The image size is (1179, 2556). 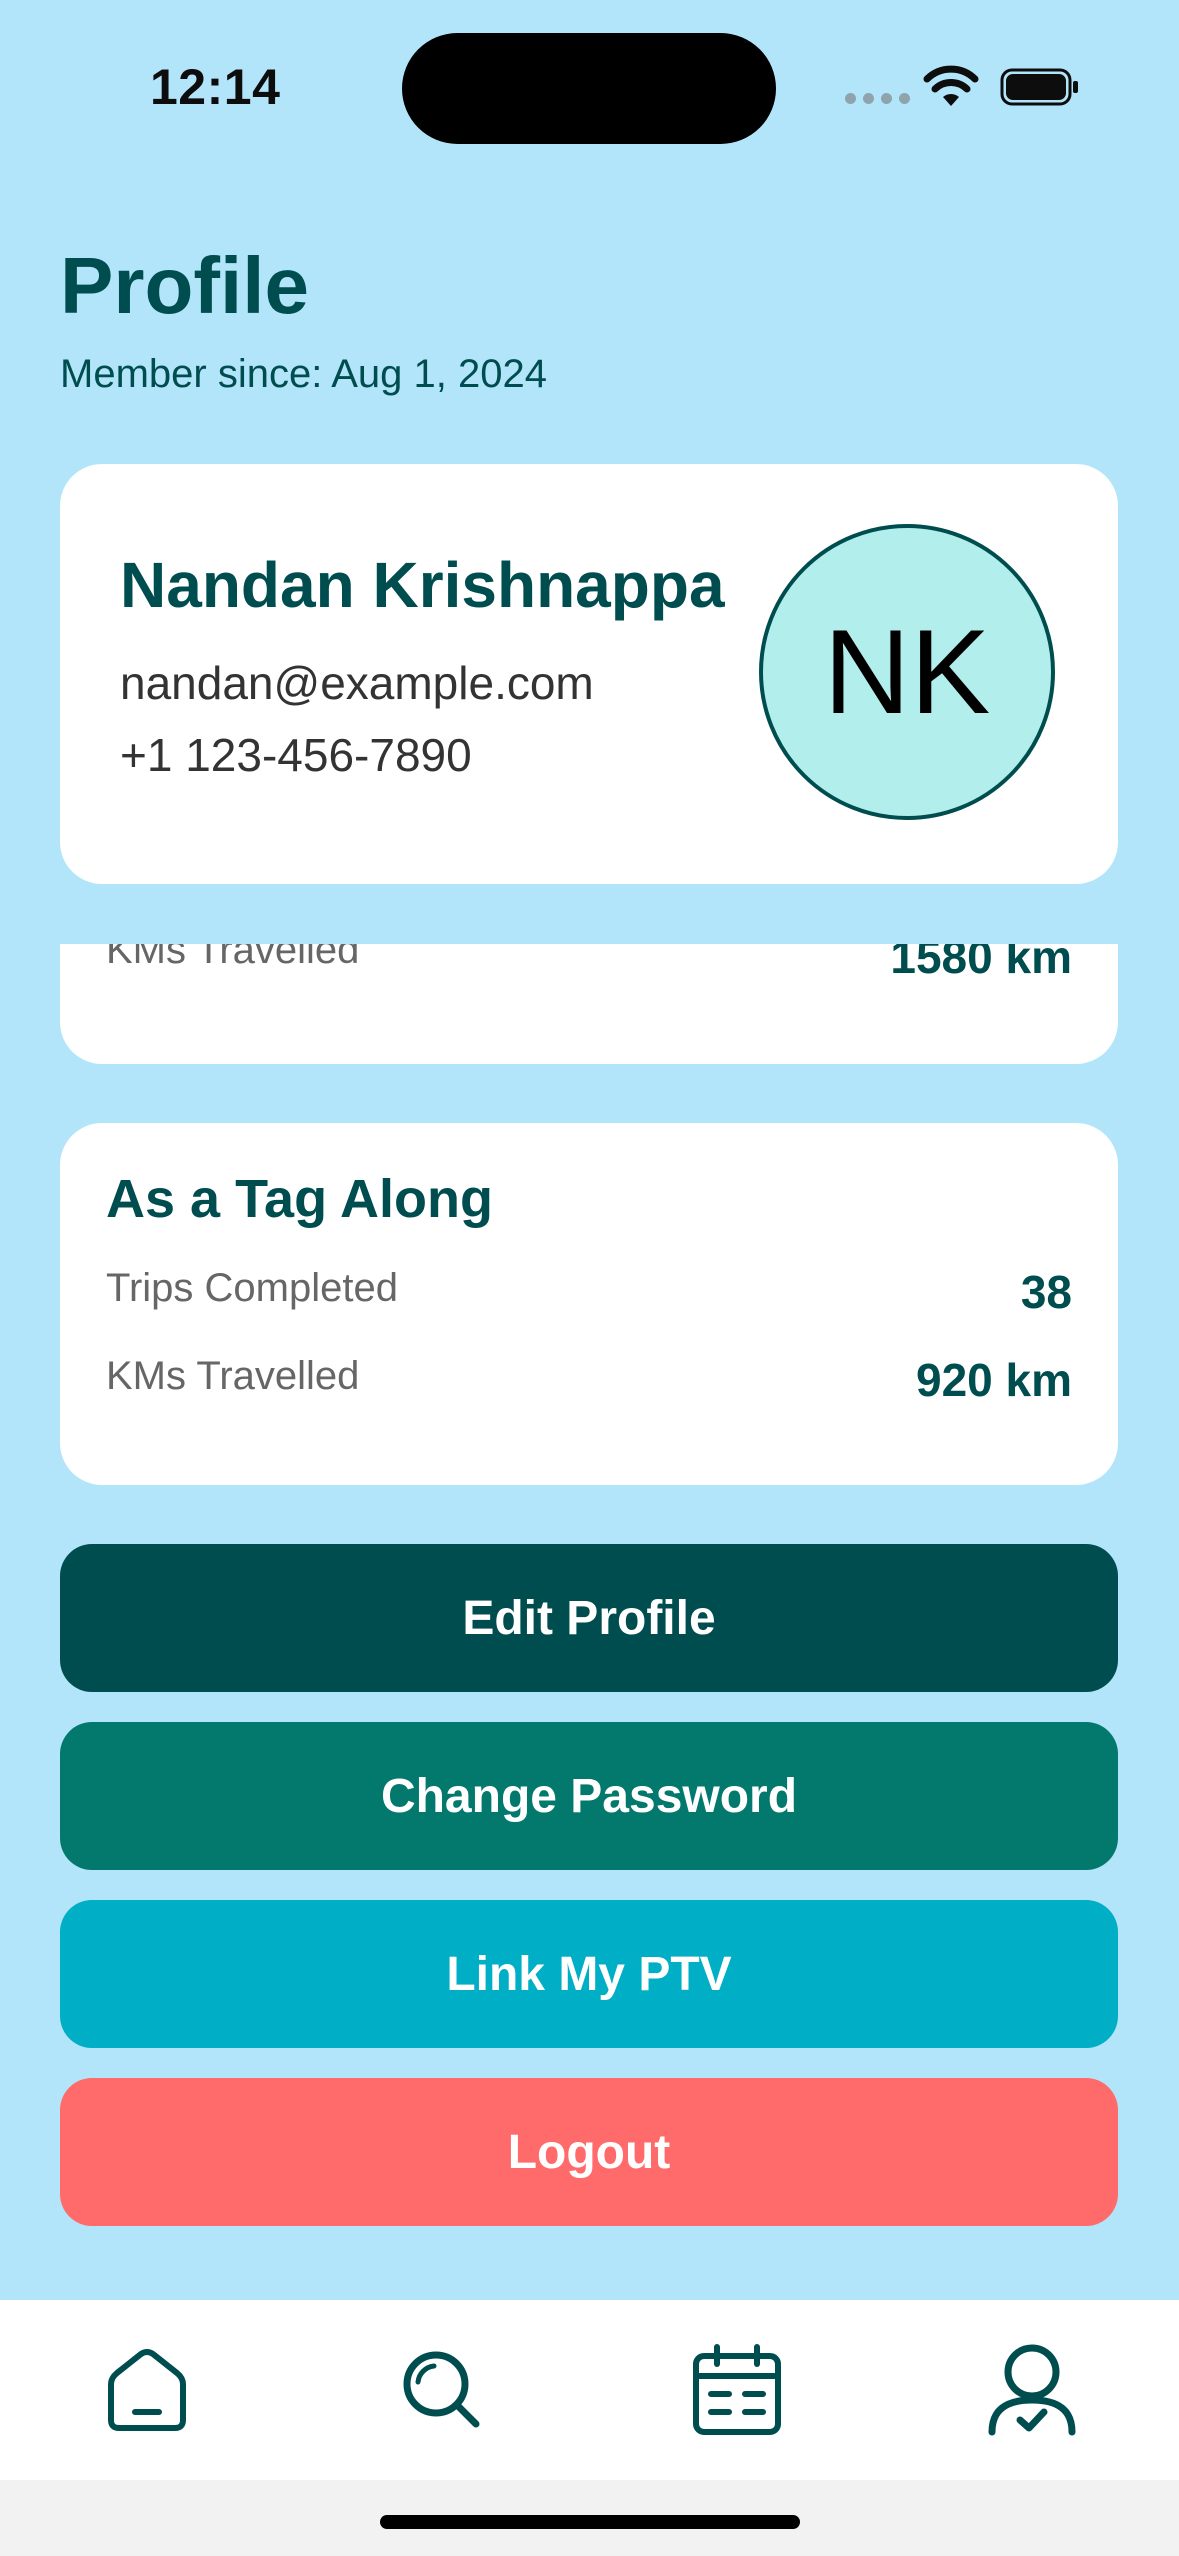 What do you see at coordinates (233, 958) in the screenshot?
I see `driver-kms-label: KMs Travelled` at bounding box center [233, 958].